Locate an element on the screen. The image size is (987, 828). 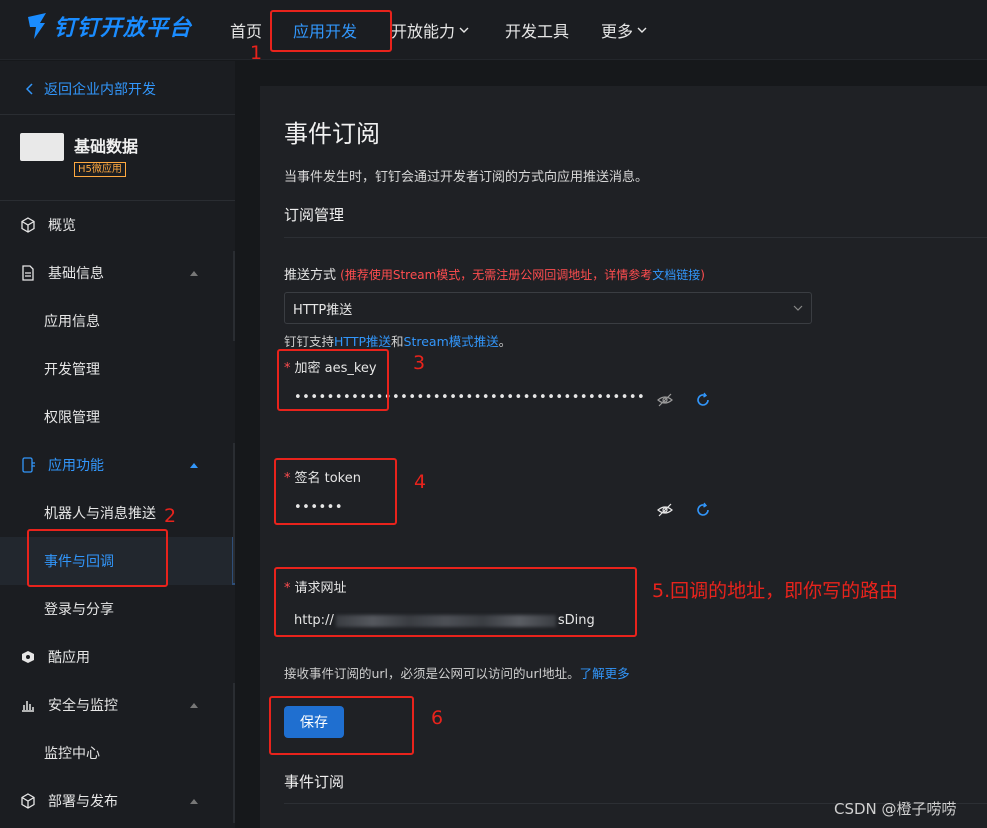
nav-open-capability: 开放能力 is located at coordinates (430, 30).